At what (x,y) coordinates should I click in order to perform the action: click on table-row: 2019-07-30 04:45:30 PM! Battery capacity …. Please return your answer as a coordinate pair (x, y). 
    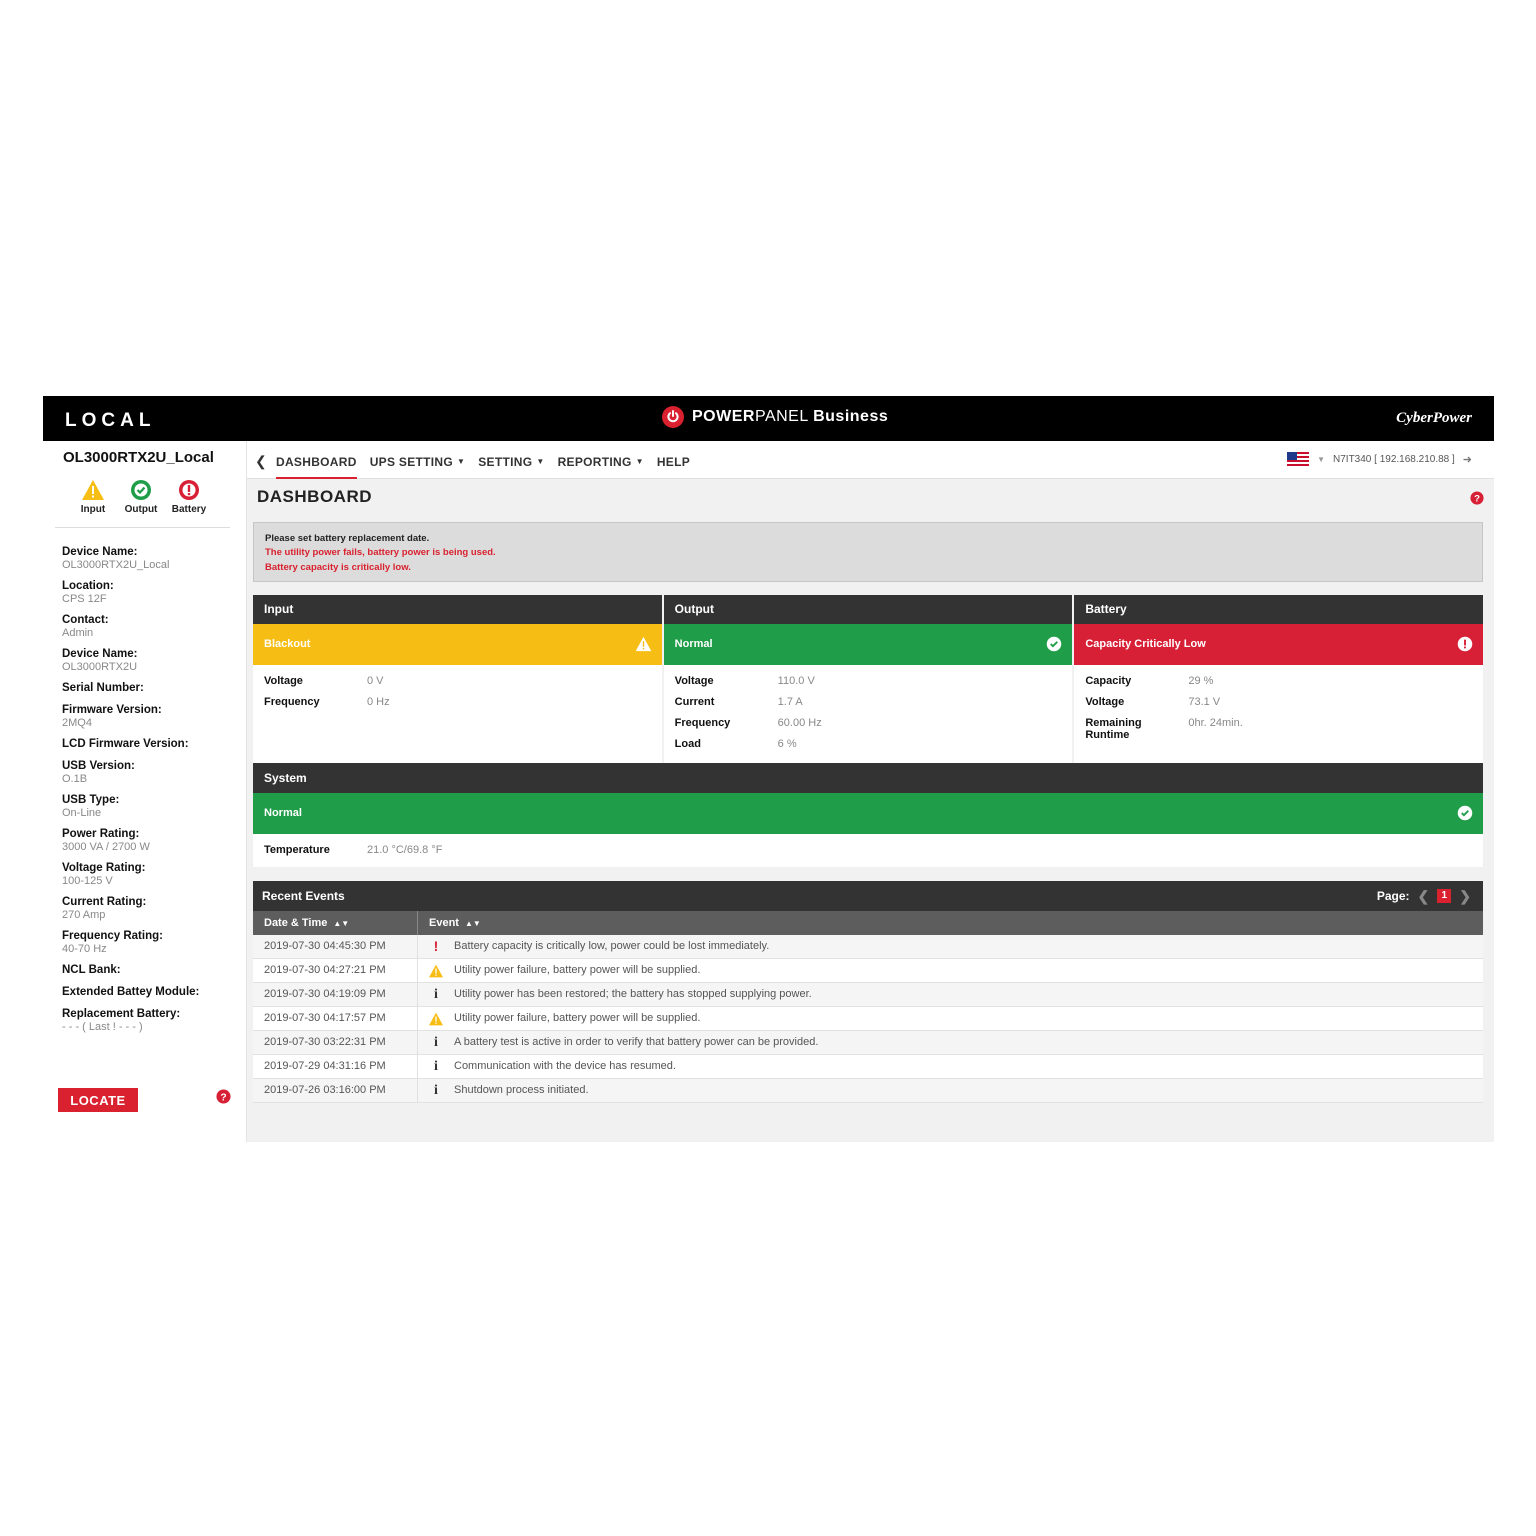
    Looking at the image, I should click on (868, 947).